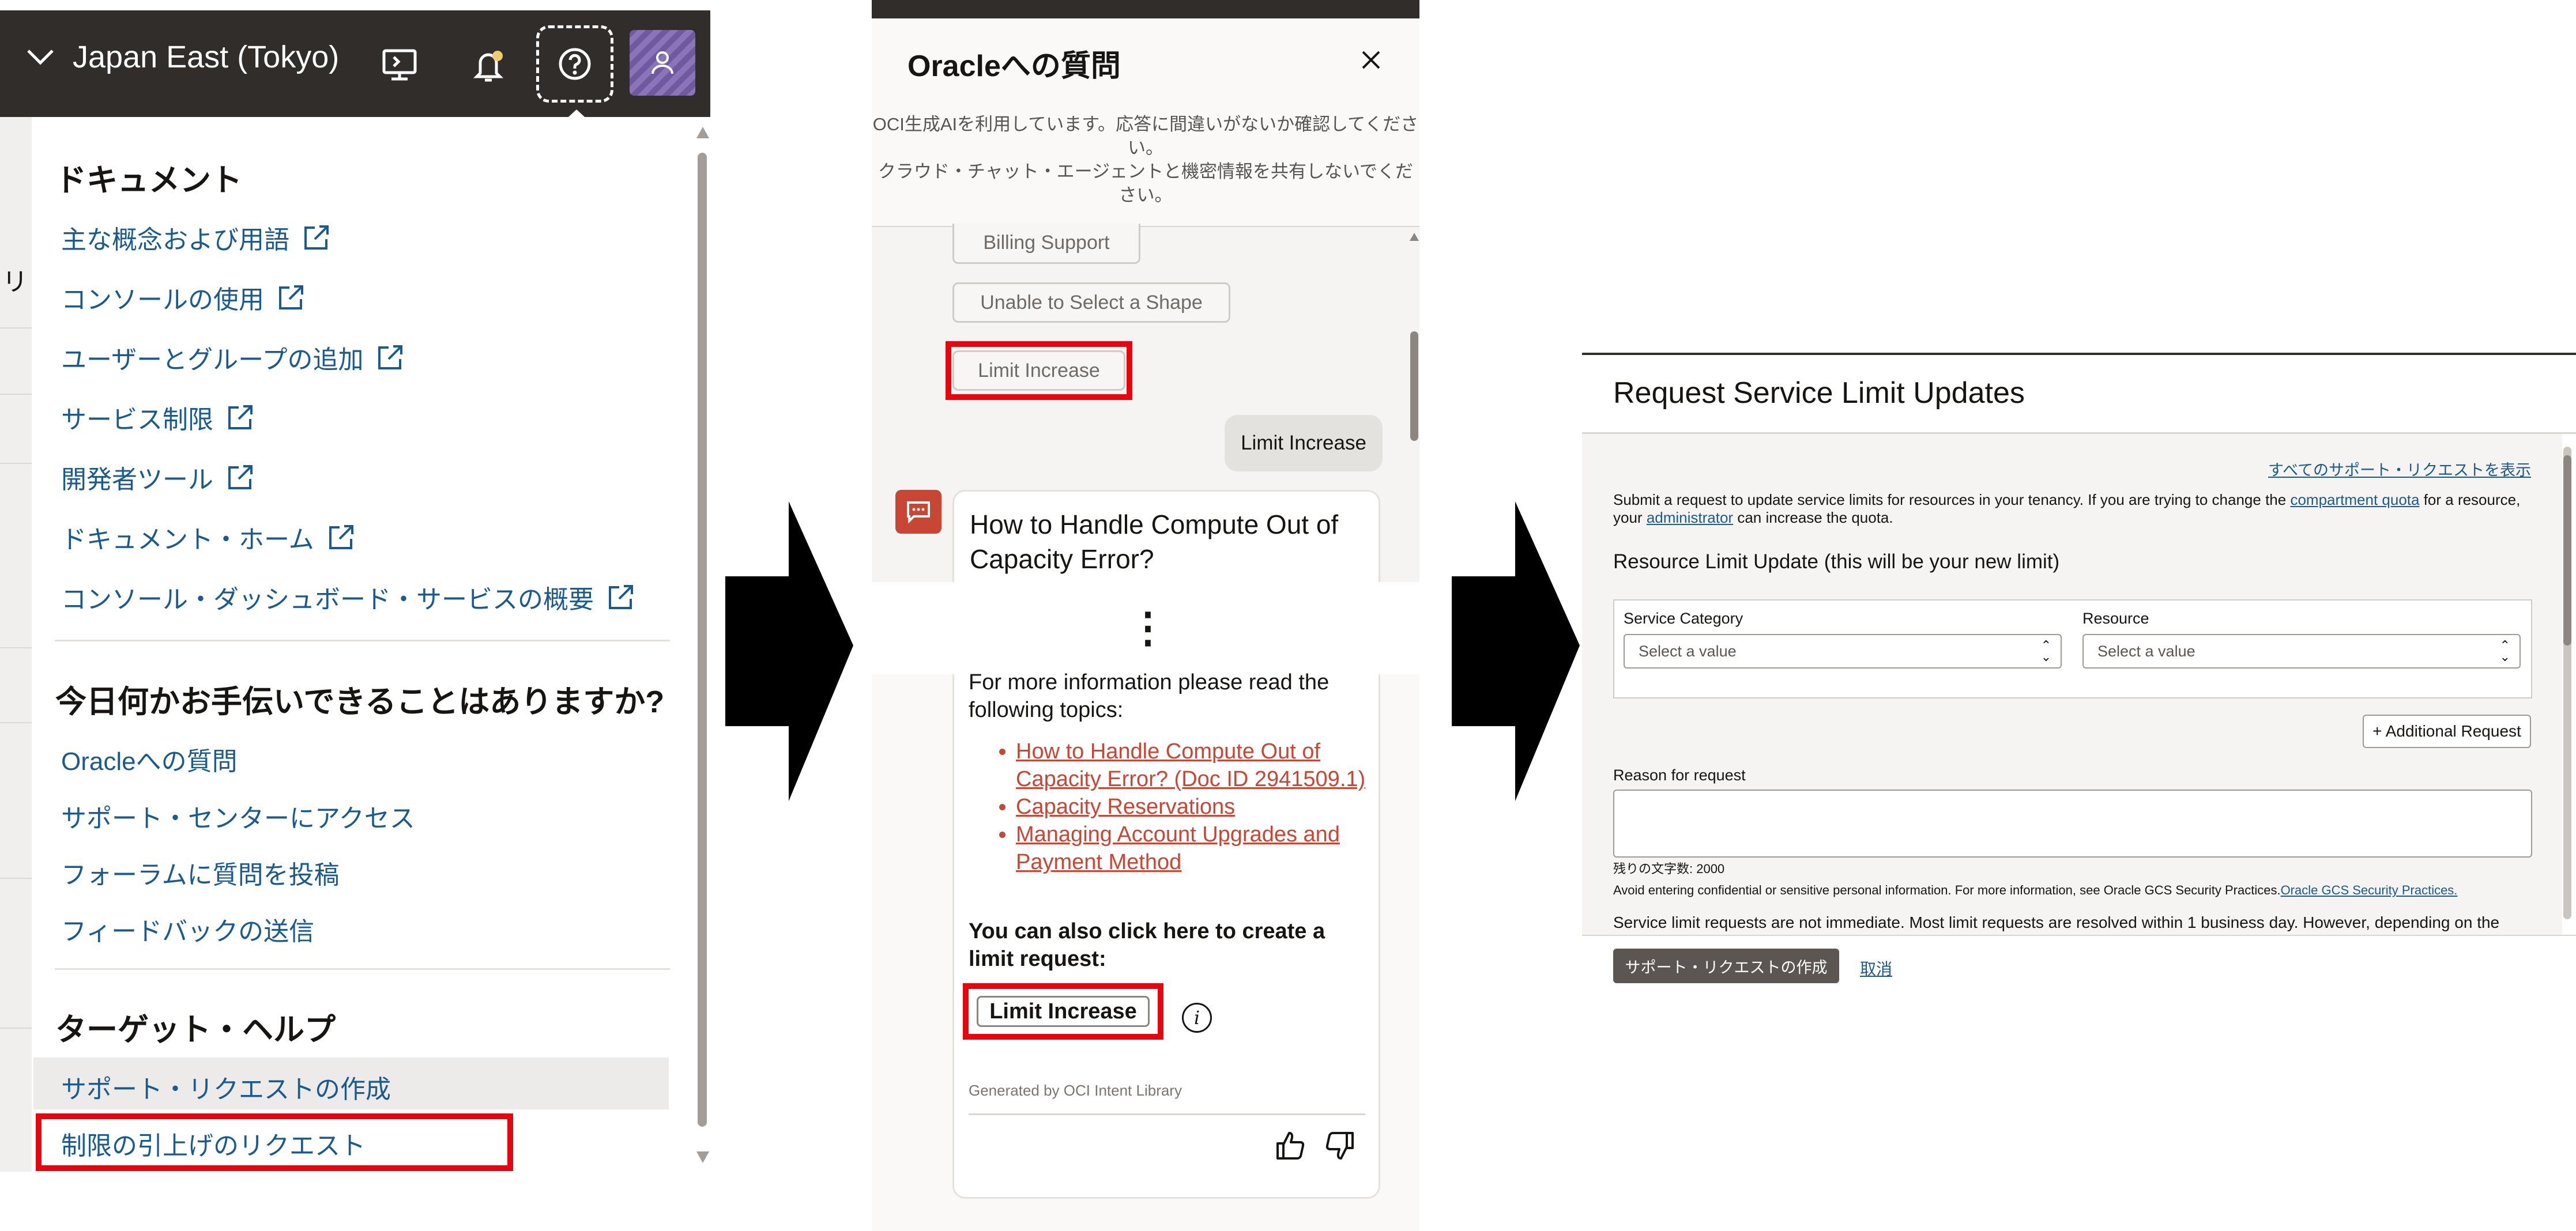 The width and height of the screenshot is (2576, 1231). Describe the element at coordinates (226, 1086) in the screenshot. I see `create-support-request-link: サポート・リクエストの作成` at that location.